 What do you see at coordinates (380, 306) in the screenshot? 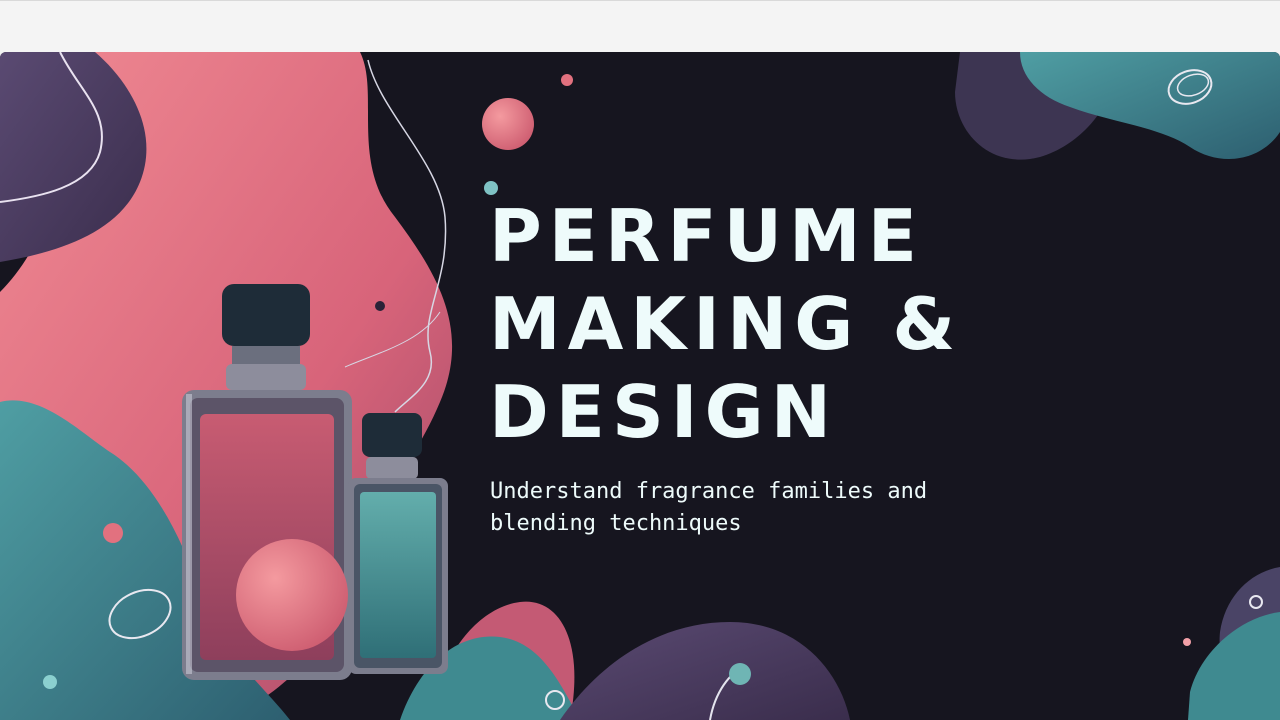
I see `dot-dark` at bounding box center [380, 306].